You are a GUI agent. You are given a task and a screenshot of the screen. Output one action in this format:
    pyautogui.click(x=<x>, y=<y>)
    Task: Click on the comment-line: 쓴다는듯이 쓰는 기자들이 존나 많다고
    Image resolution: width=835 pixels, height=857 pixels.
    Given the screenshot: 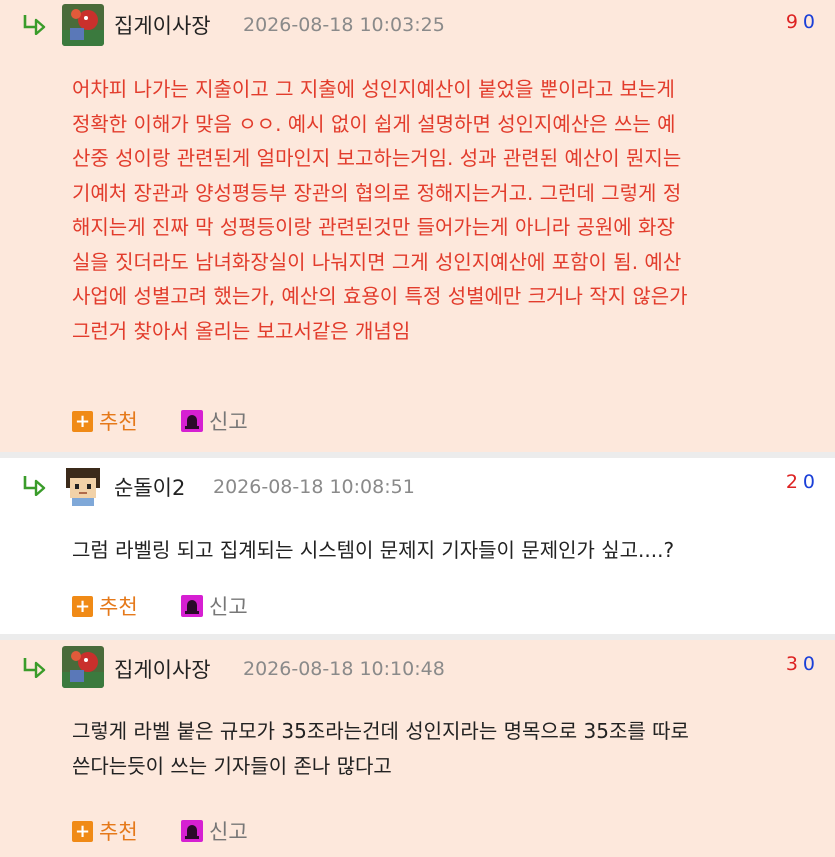 What is the action you would take?
    pyautogui.click(x=232, y=765)
    